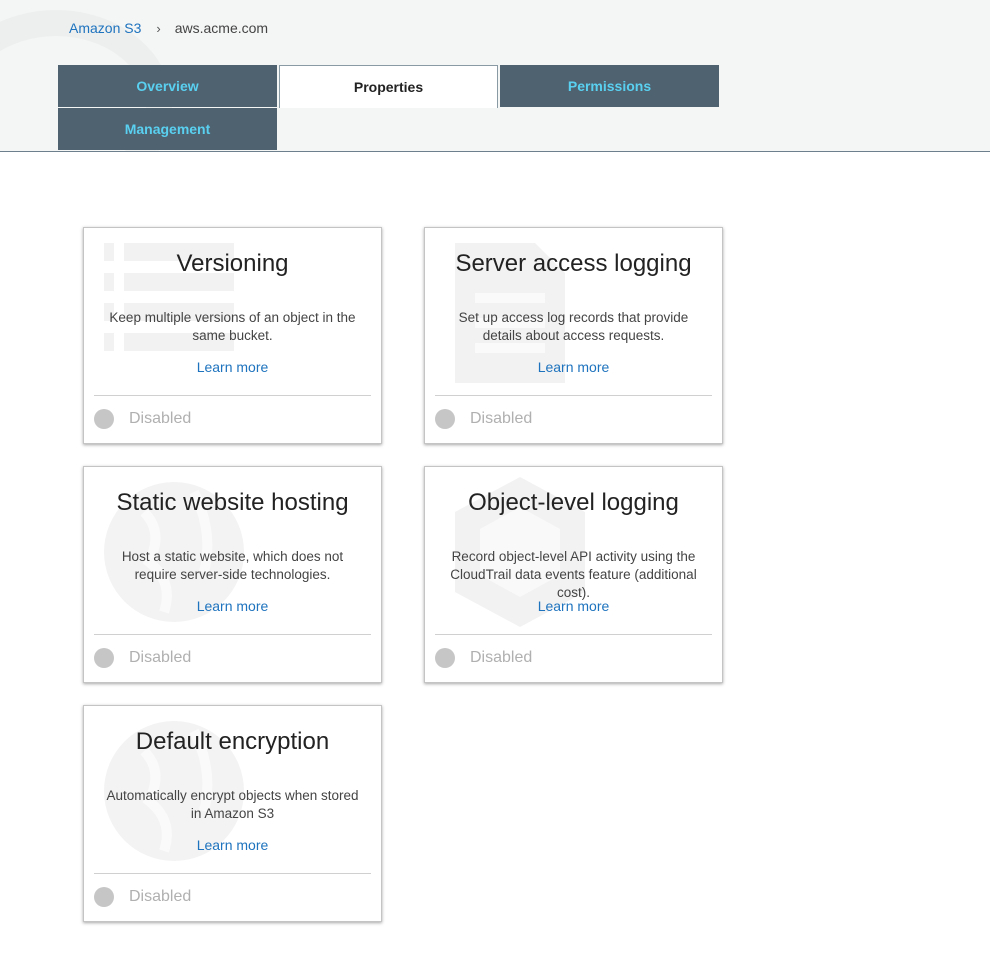  I want to click on tab-permissions: Permissions, so click(609, 86).